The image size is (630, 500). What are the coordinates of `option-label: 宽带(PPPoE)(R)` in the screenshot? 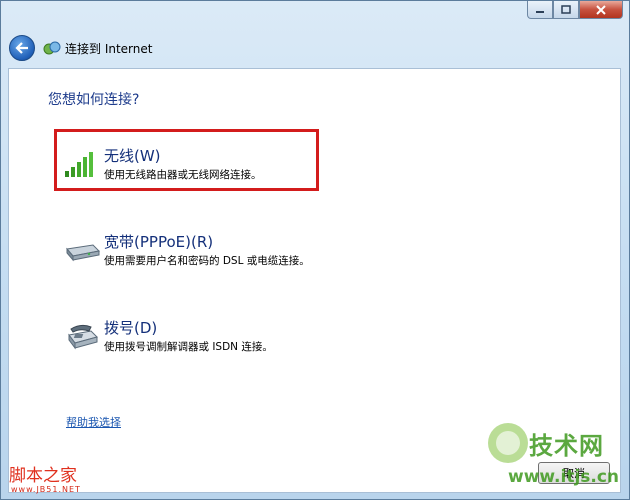 It's located at (159, 242).